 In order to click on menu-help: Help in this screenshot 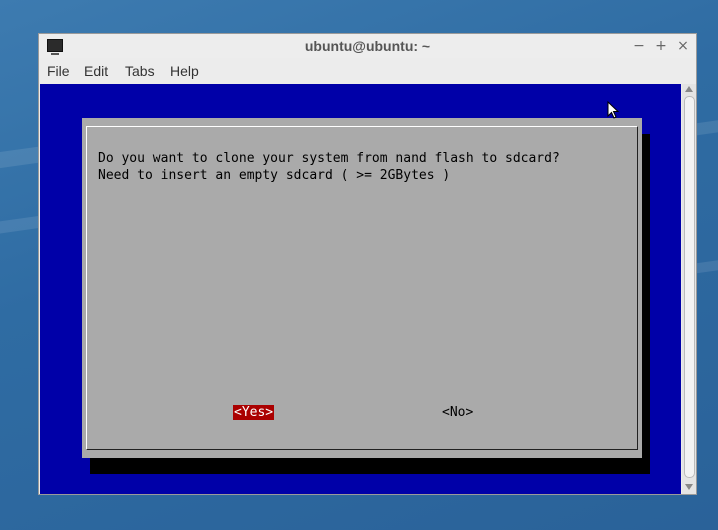, I will do `click(184, 71)`.